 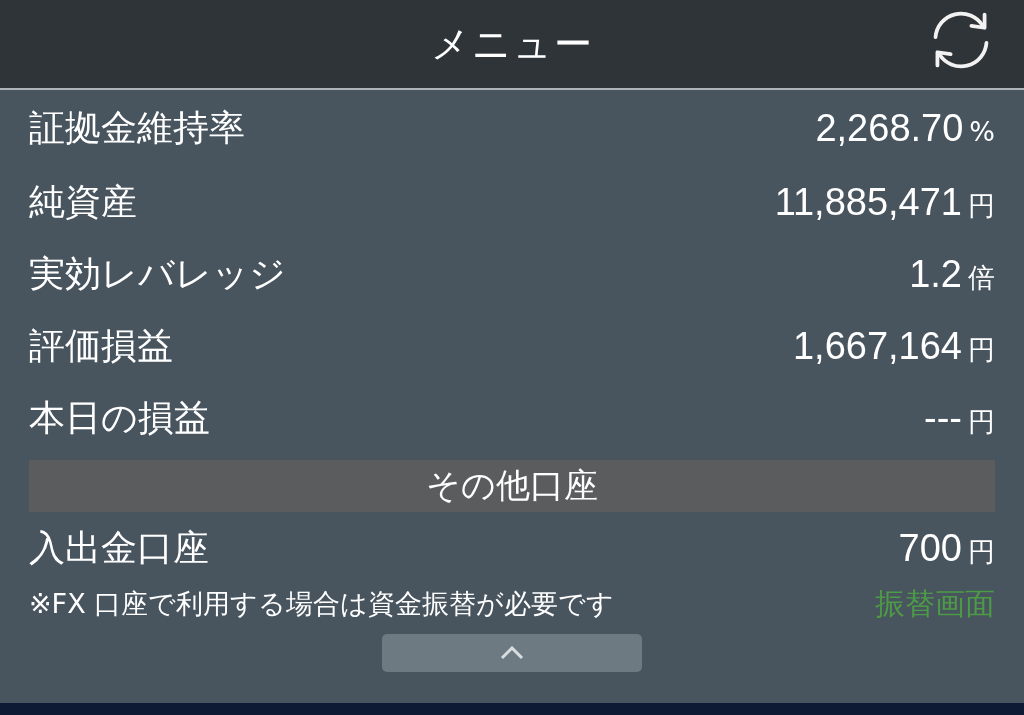 I want to click on row-value: 700, so click(x=930, y=548).